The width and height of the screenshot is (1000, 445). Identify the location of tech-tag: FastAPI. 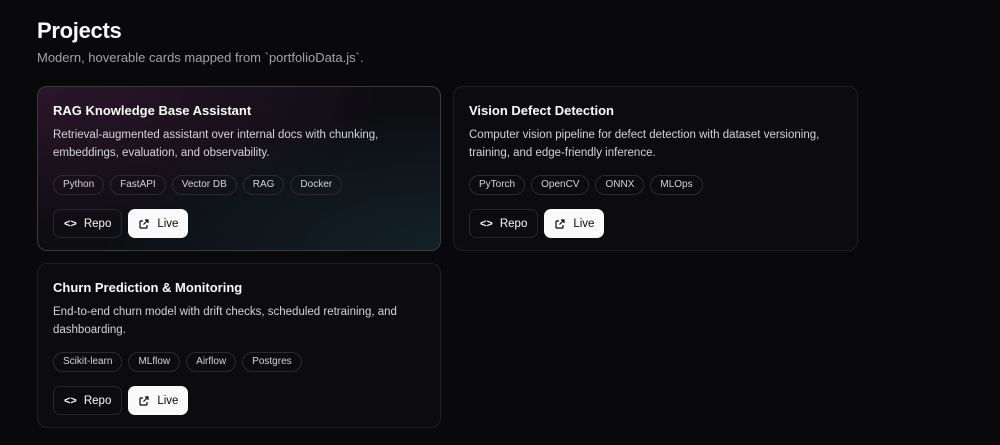
(138, 185).